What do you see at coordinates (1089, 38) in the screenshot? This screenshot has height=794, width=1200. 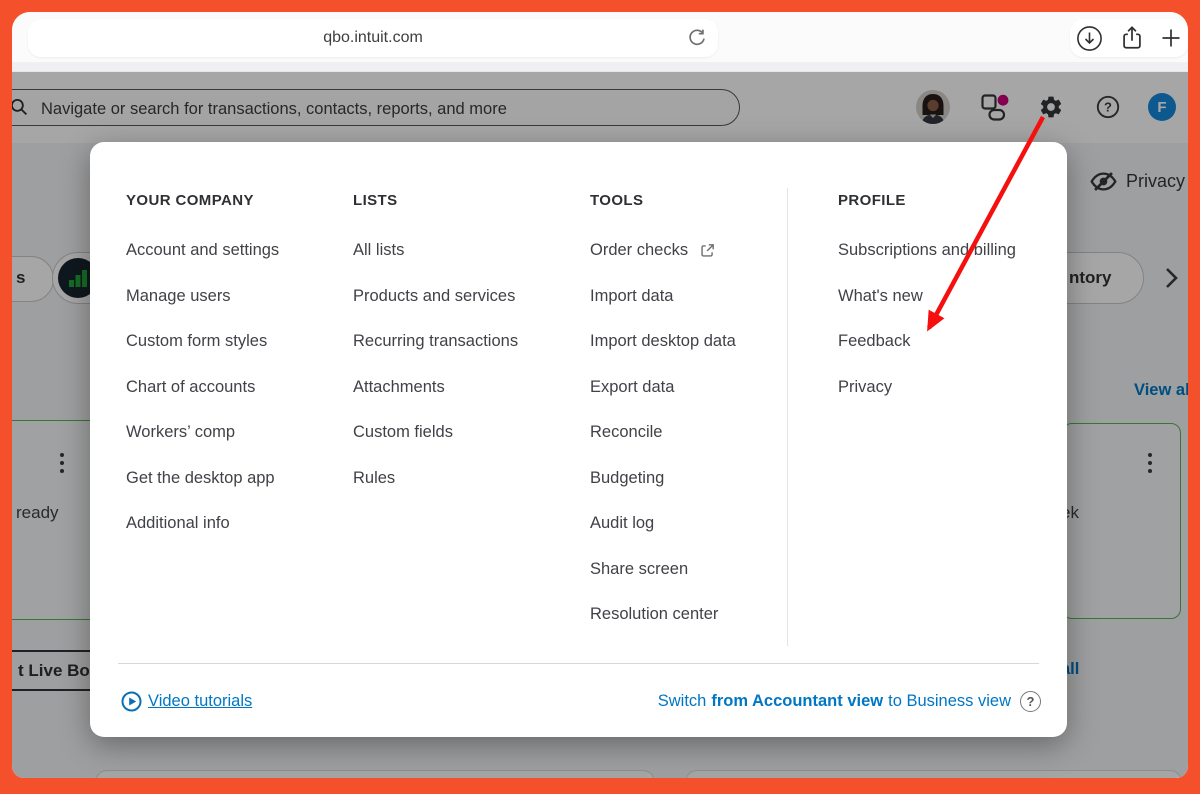 I see `downloads-icon` at bounding box center [1089, 38].